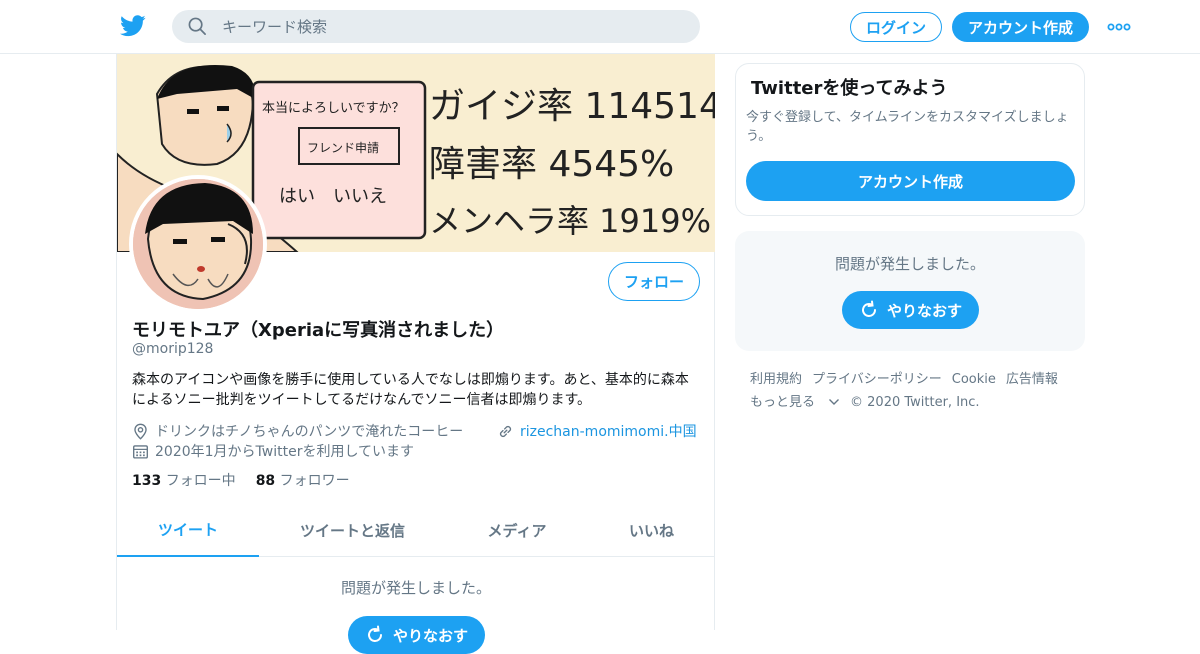  What do you see at coordinates (974, 379) in the screenshot?
I see `footer-cookie-link: Cookie` at bounding box center [974, 379].